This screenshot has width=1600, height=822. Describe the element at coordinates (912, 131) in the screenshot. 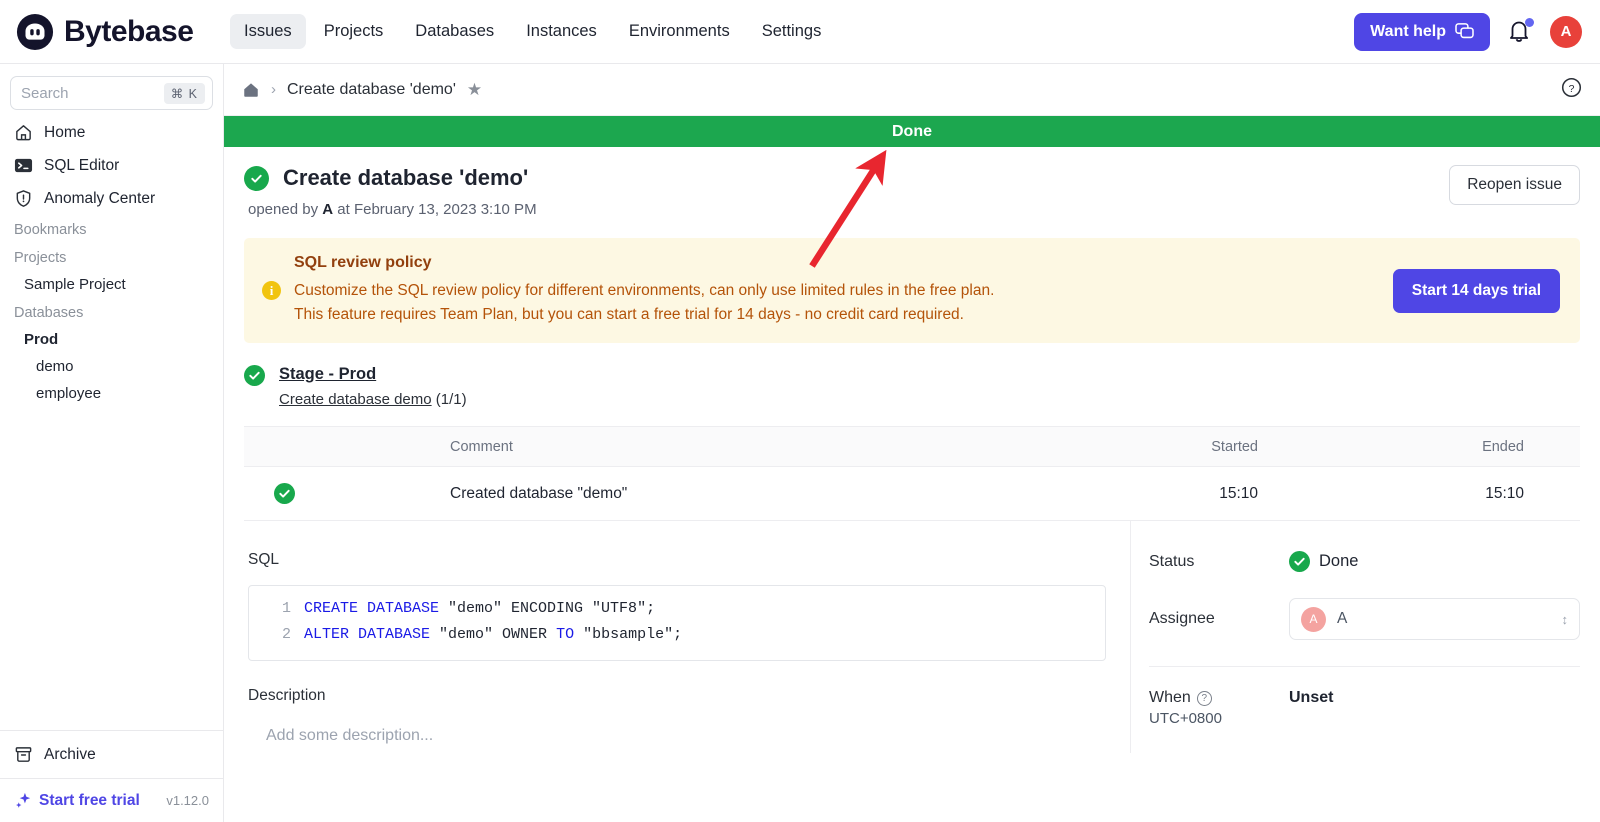

I see `status-banner: Done` at that location.